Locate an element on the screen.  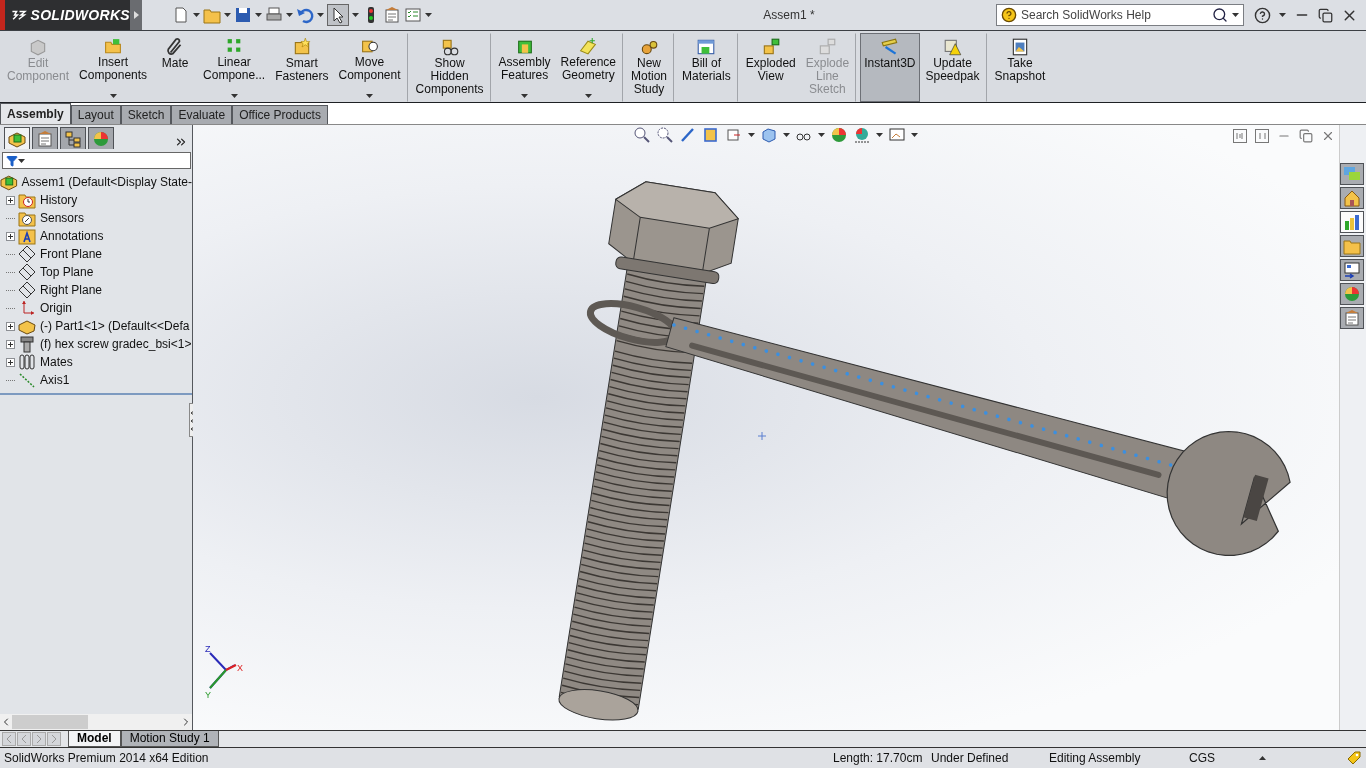
tree-item: Right Plane is located at coordinates (96, 290).